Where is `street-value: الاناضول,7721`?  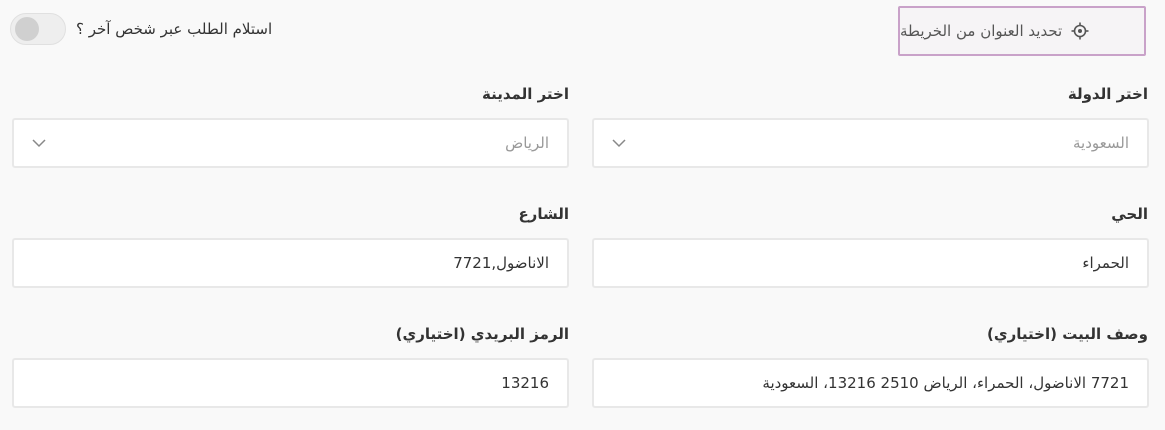
street-value: الاناضول,7721 is located at coordinates (501, 263).